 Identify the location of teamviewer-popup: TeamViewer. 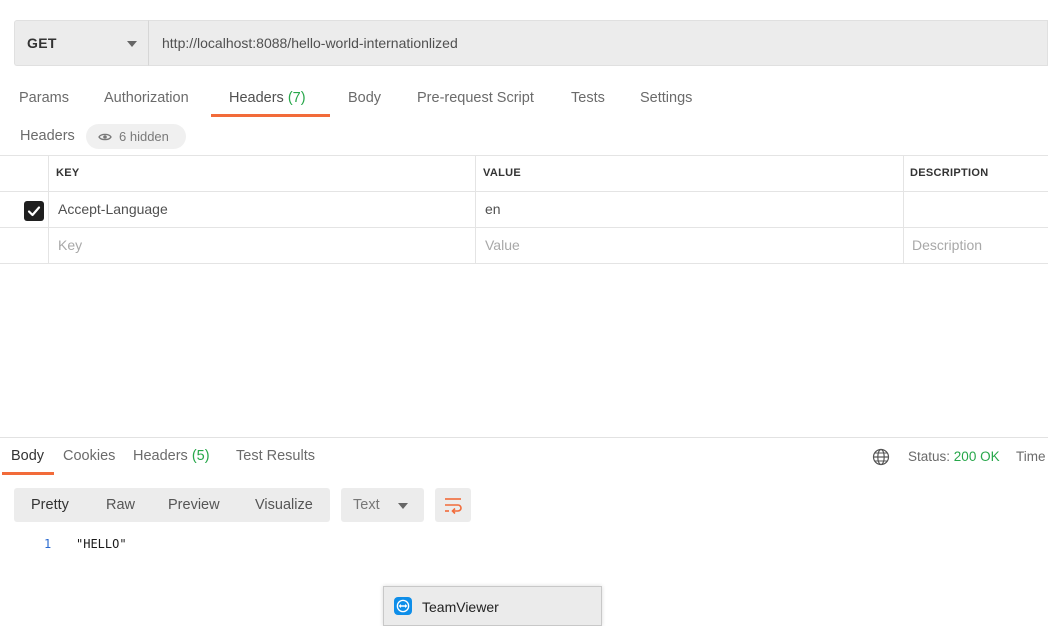
(492, 606).